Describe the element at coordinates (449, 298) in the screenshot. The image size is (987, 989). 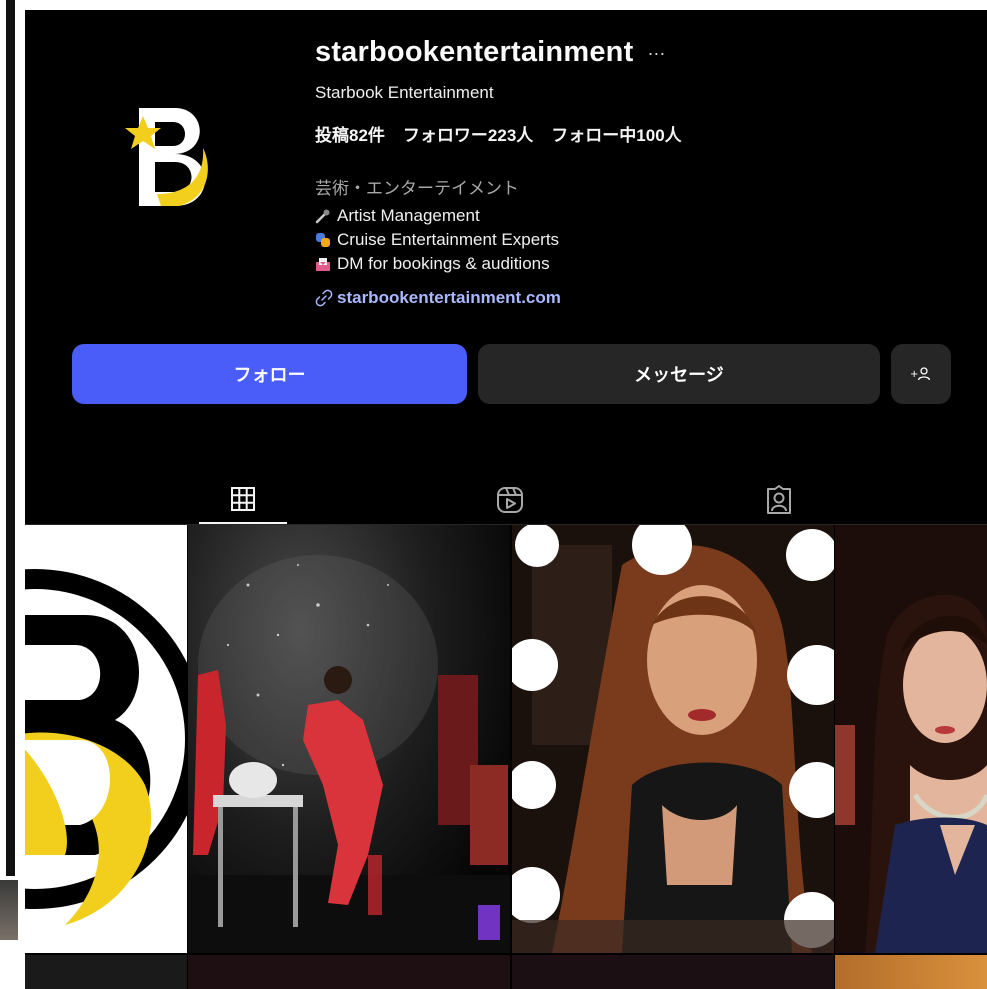
I see `profile-link-text: starbookentertainment.com` at that location.